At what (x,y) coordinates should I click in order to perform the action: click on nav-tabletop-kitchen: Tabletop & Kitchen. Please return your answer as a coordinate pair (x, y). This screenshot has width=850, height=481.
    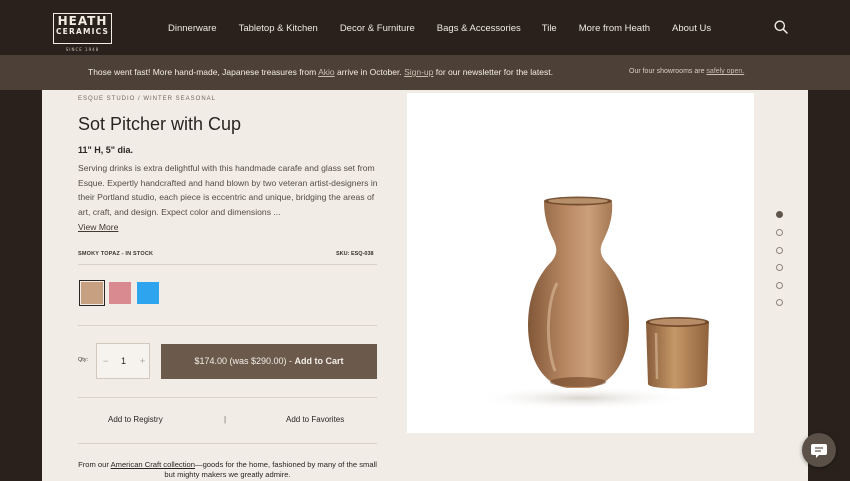
    Looking at the image, I should click on (278, 28).